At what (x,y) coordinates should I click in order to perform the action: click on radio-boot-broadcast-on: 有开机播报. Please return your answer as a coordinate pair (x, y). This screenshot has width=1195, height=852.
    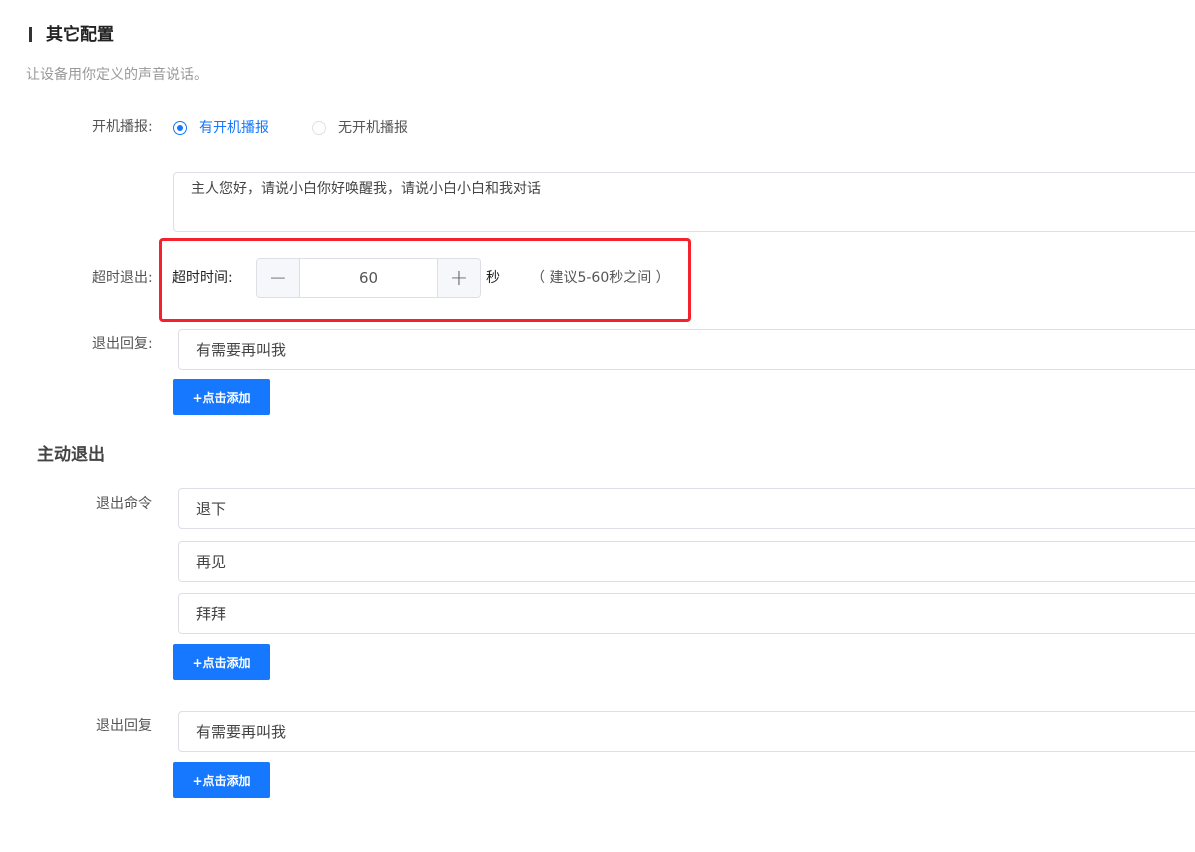
    Looking at the image, I should click on (221, 128).